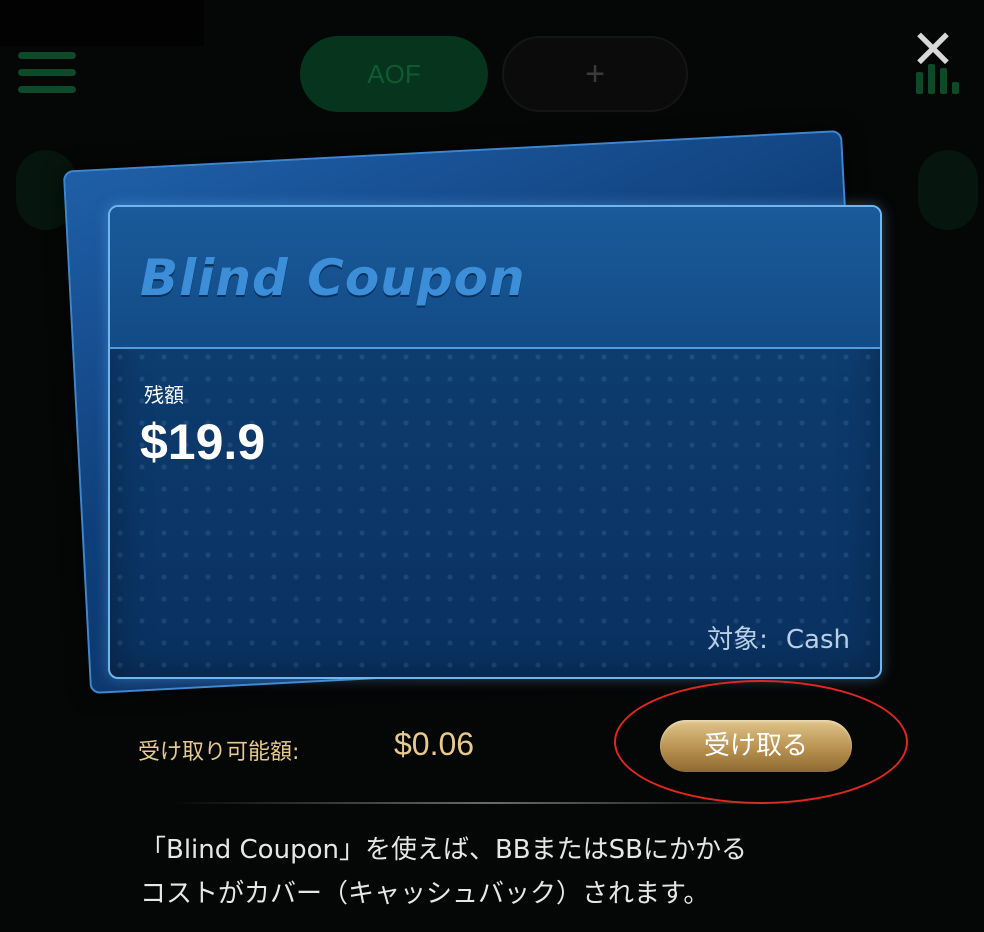  I want to click on balance-value: $19.9, so click(203, 442).